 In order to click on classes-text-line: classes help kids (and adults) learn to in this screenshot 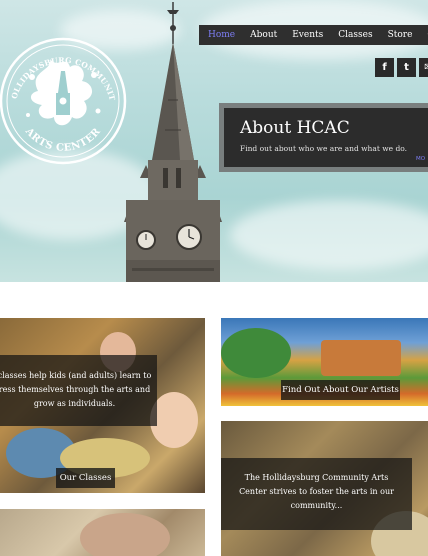, I will do `click(76, 375)`.